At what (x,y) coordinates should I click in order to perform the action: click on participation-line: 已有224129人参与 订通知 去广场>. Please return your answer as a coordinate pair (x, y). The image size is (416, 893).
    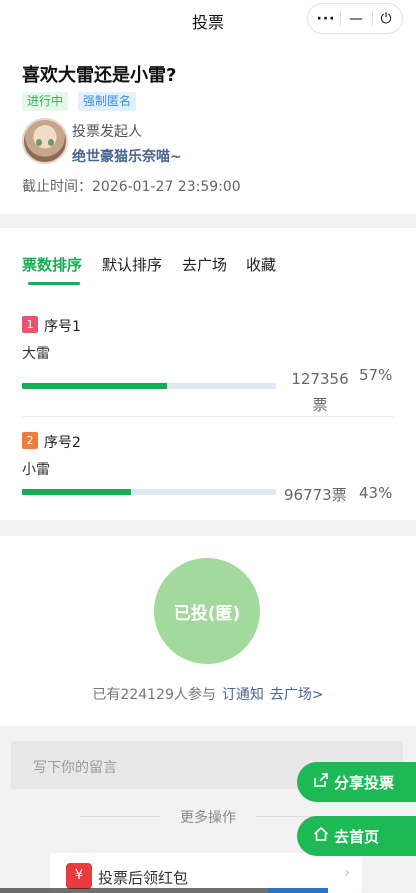
    Looking at the image, I should click on (208, 694).